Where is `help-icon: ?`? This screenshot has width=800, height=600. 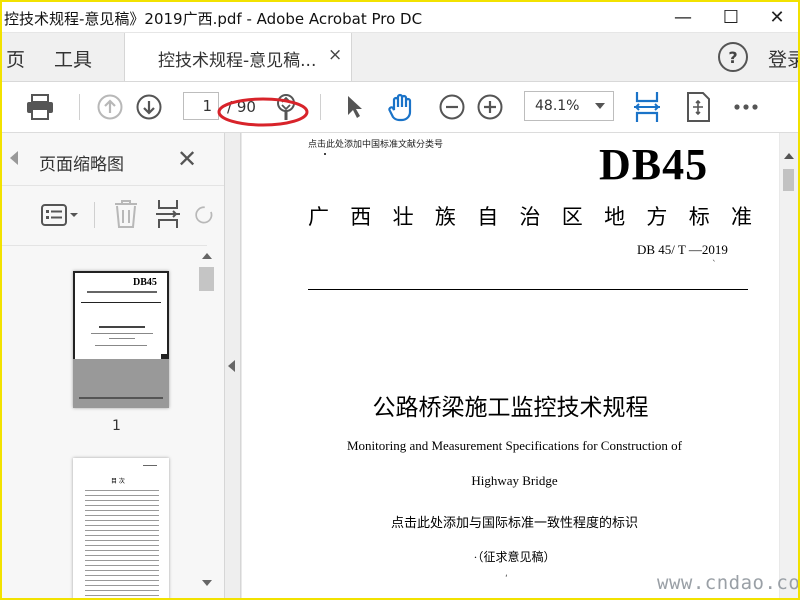
help-icon: ? is located at coordinates (733, 57).